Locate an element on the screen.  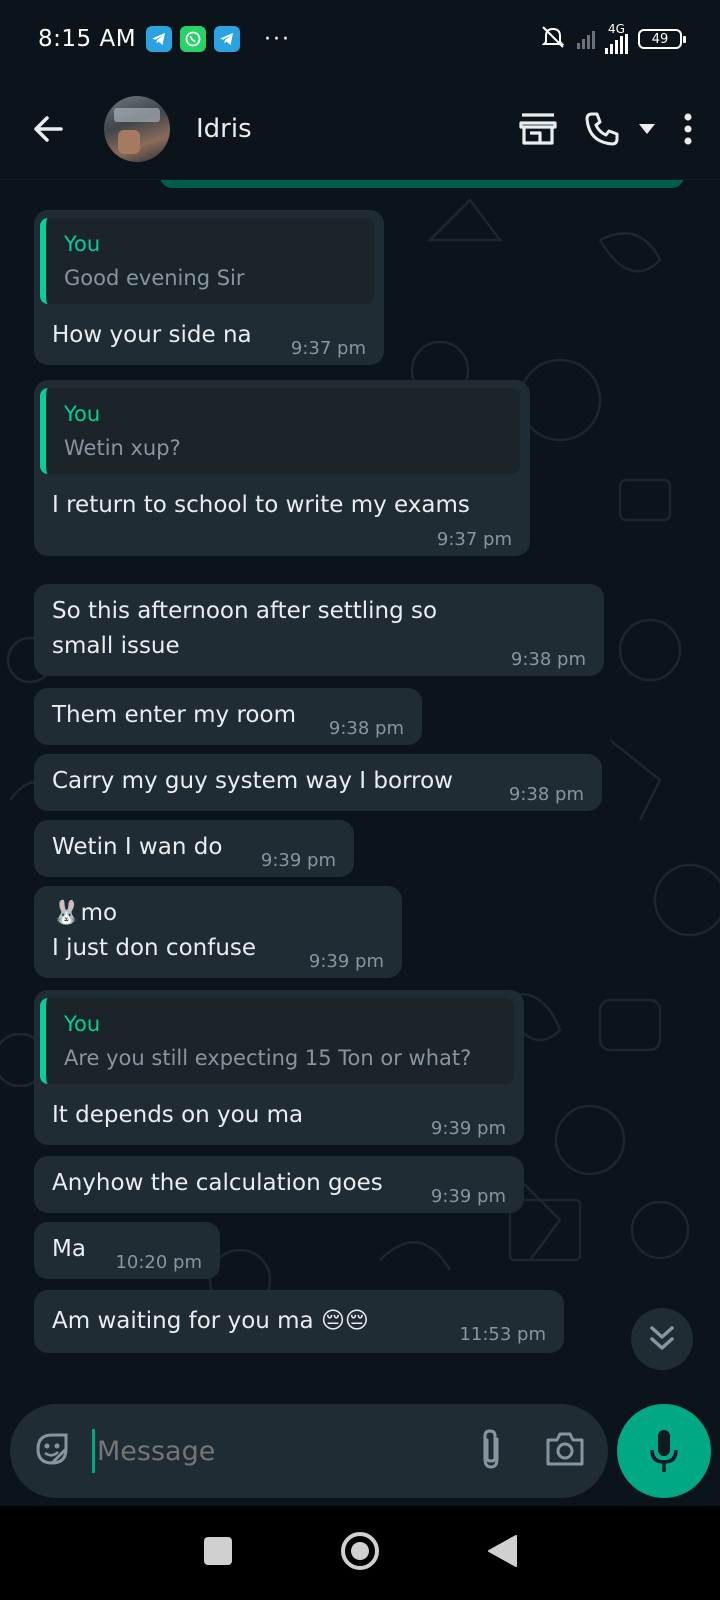
header-actions is located at coordinates (606, 129).